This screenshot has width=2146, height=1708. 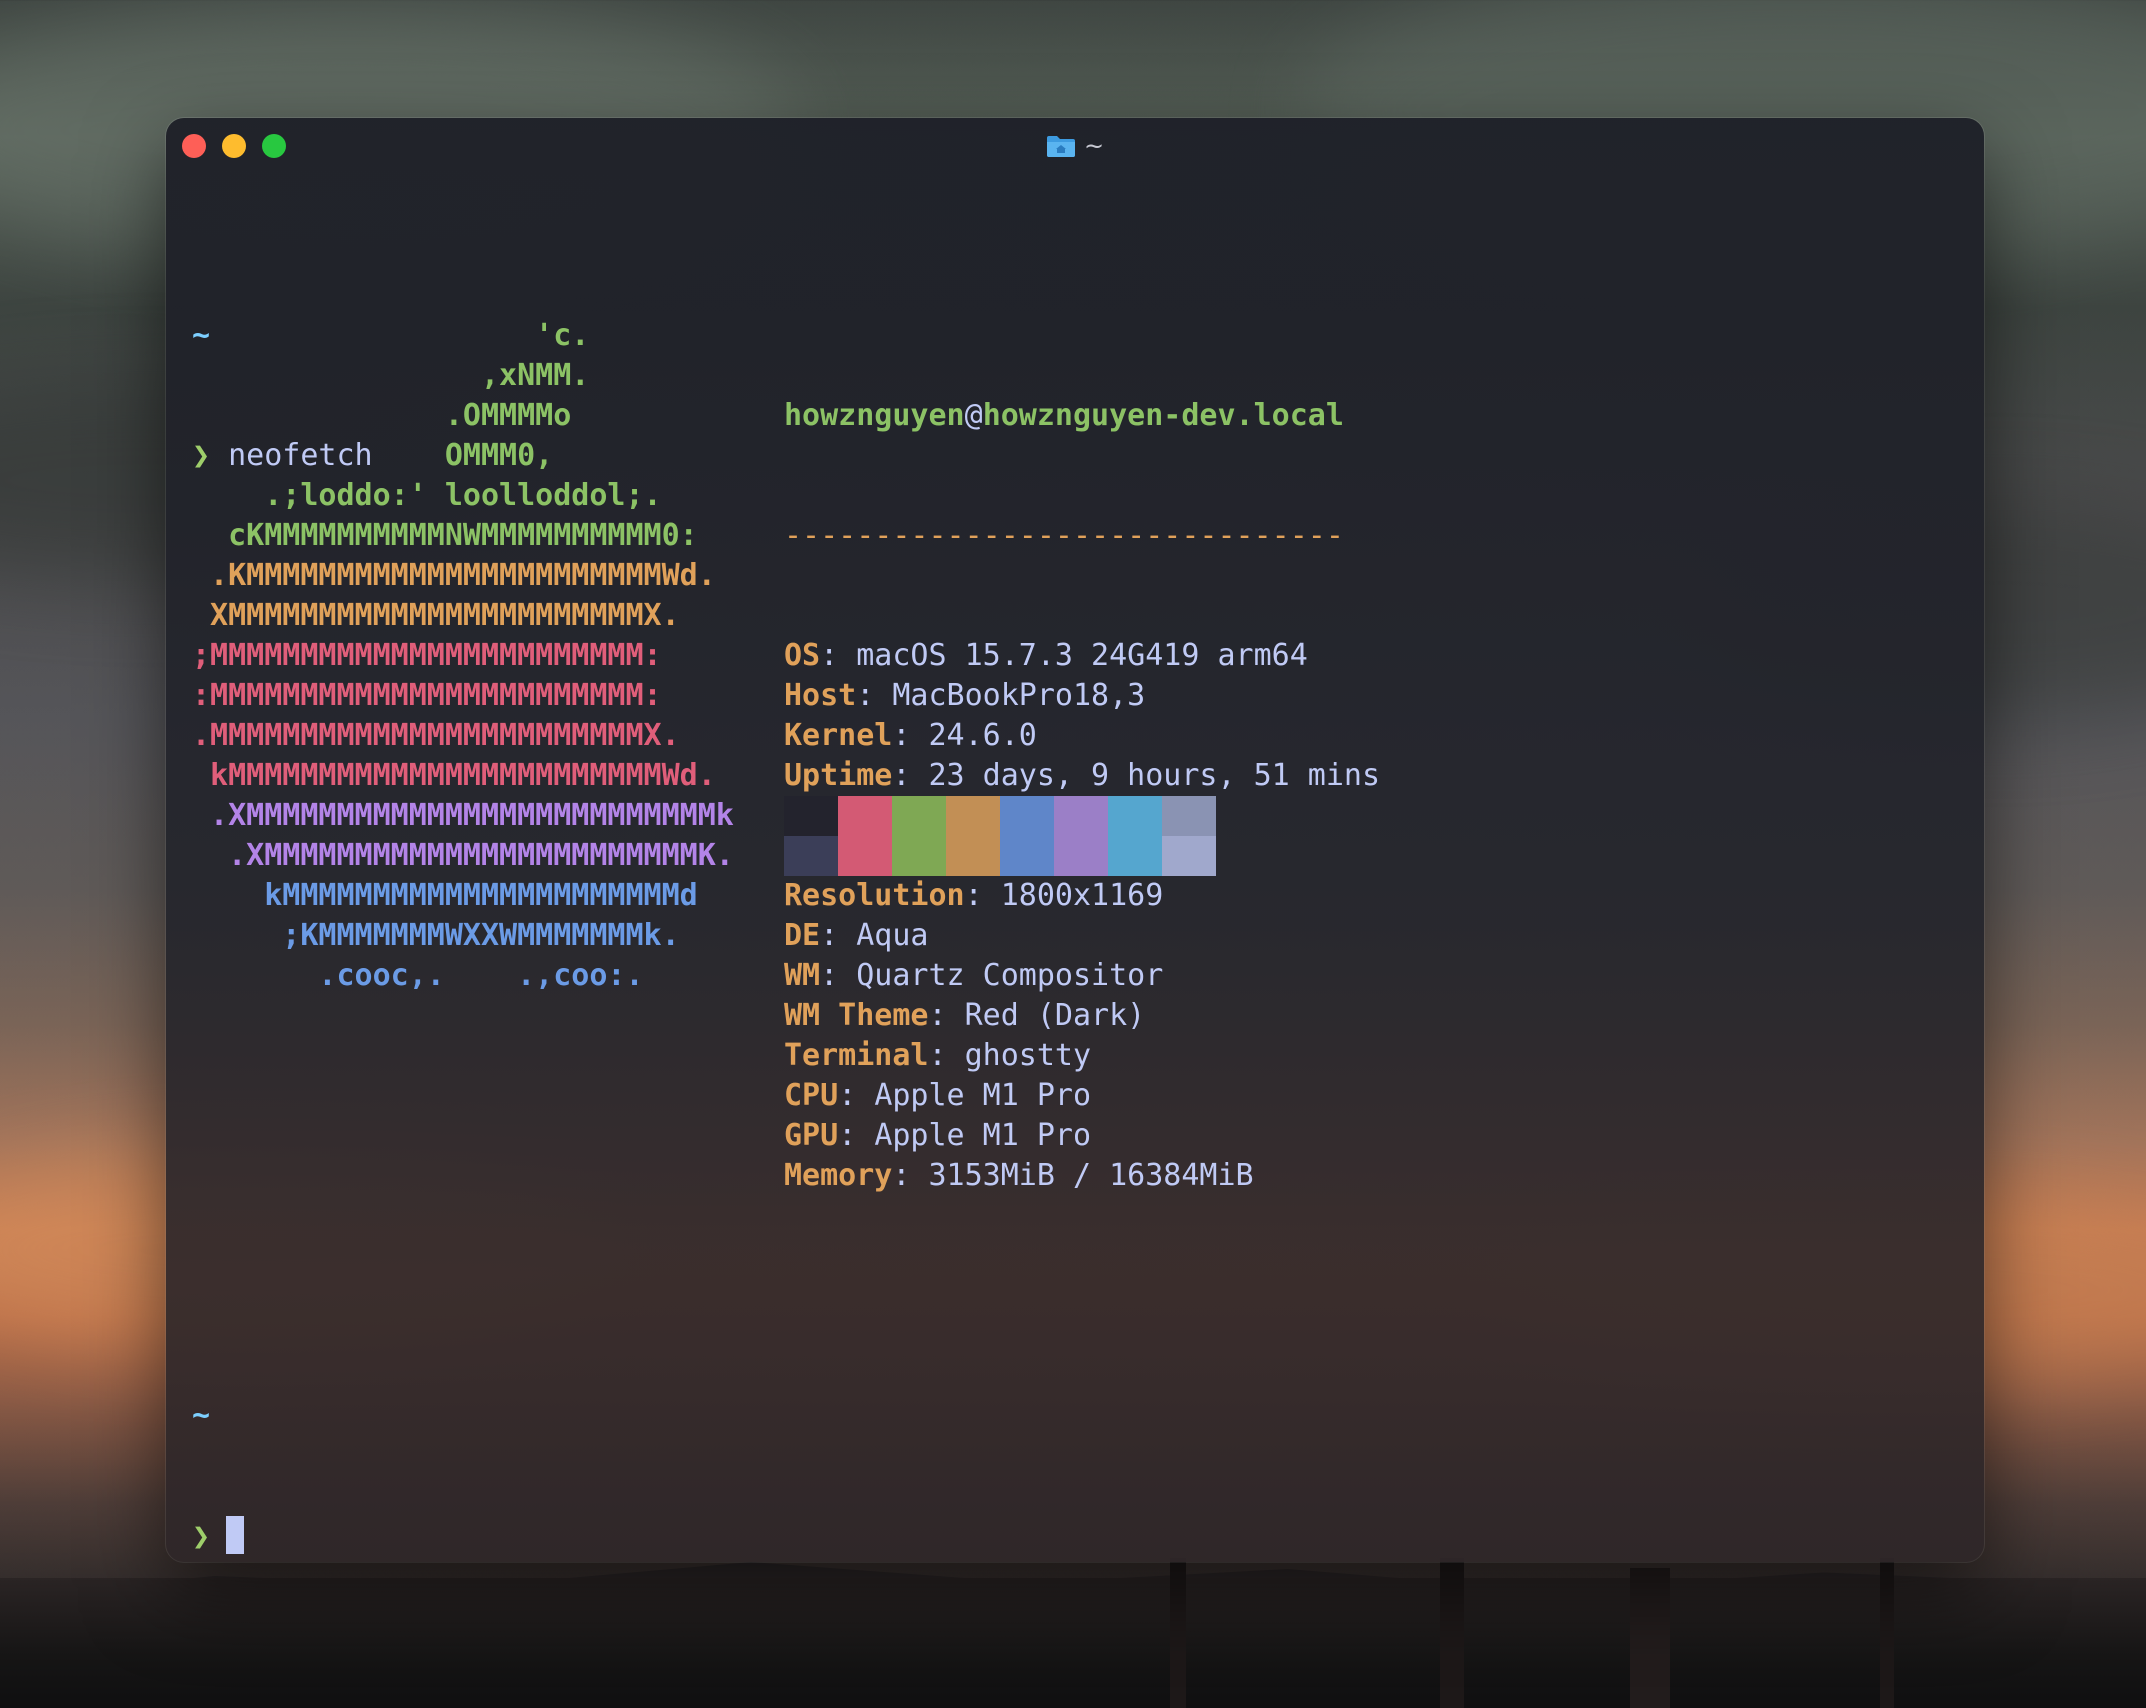 What do you see at coordinates (892, 935) in the screenshot?
I see `info-value: Aqua` at bounding box center [892, 935].